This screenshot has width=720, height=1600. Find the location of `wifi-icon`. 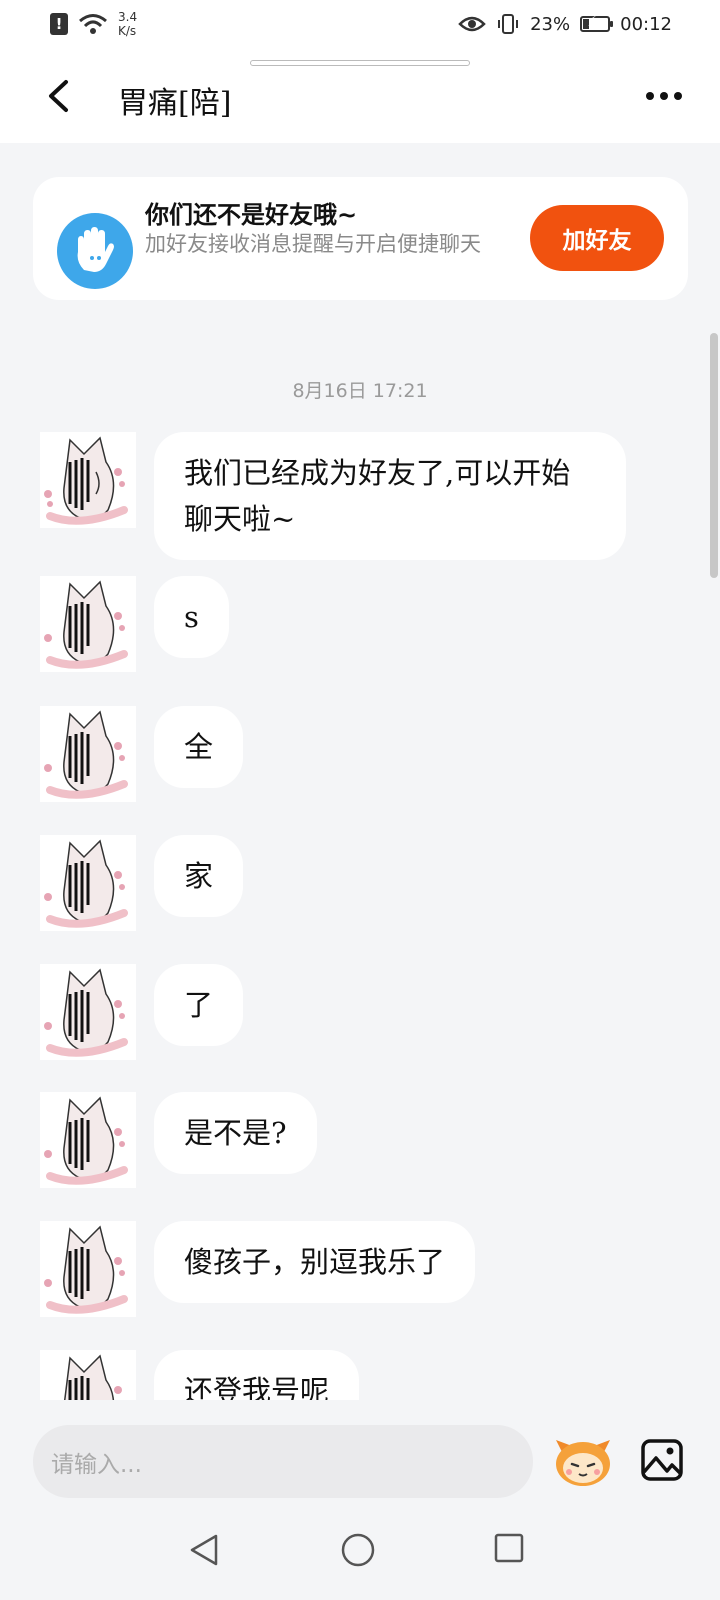

wifi-icon is located at coordinates (93, 24).